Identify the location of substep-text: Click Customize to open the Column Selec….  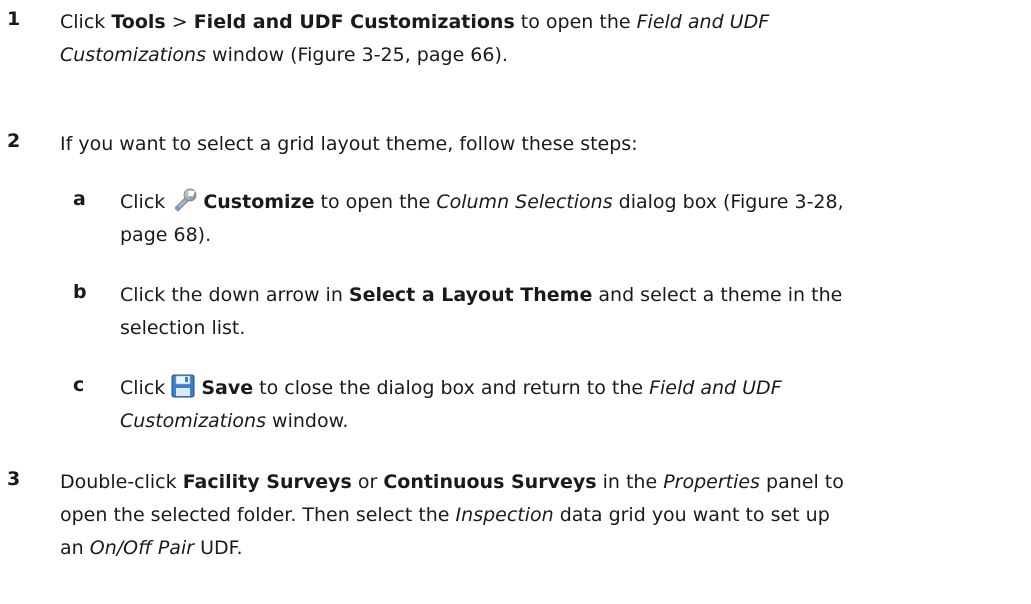
(570, 219).